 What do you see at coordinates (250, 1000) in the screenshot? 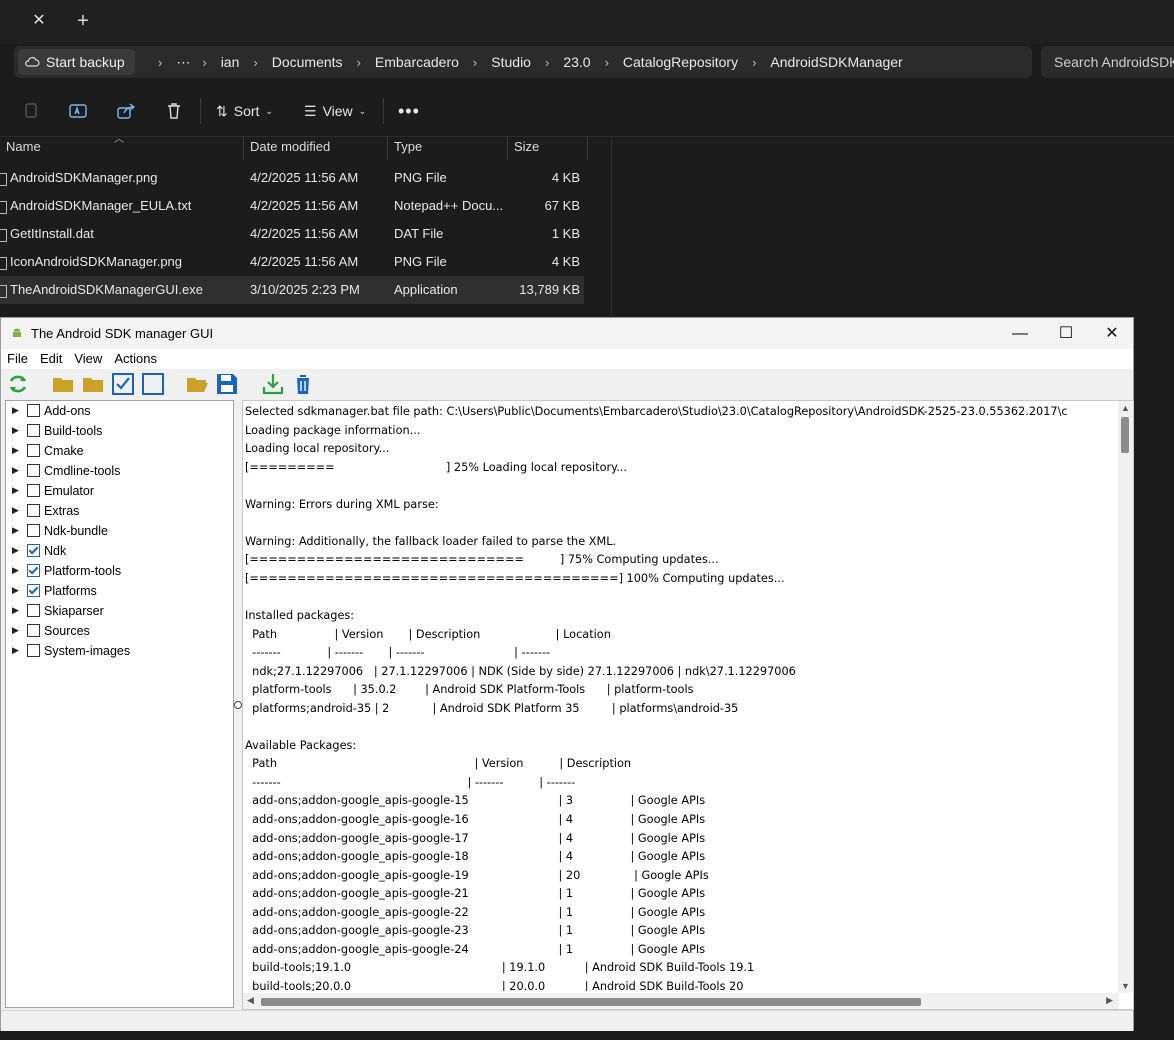
I see `scroll-left-icon: ◀` at bounding box center [250, 1000].